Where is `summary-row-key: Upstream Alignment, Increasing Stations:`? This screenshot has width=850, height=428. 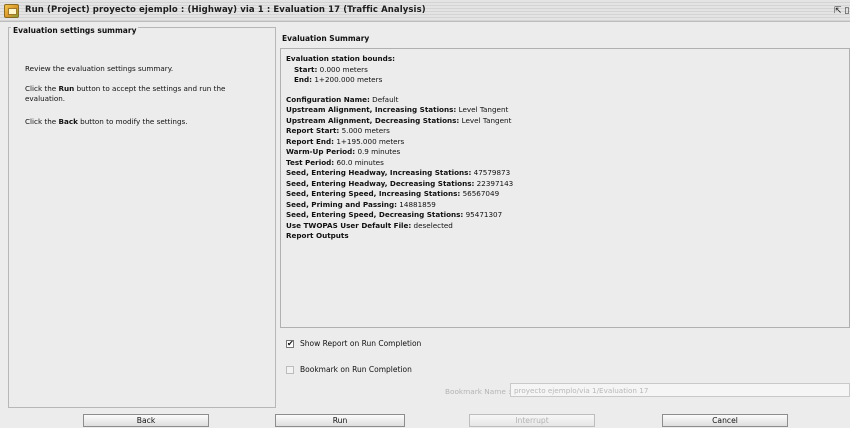
summary-row-key: Upstream Alignment, Increasing Stations: is located at coordinates (371, 109).